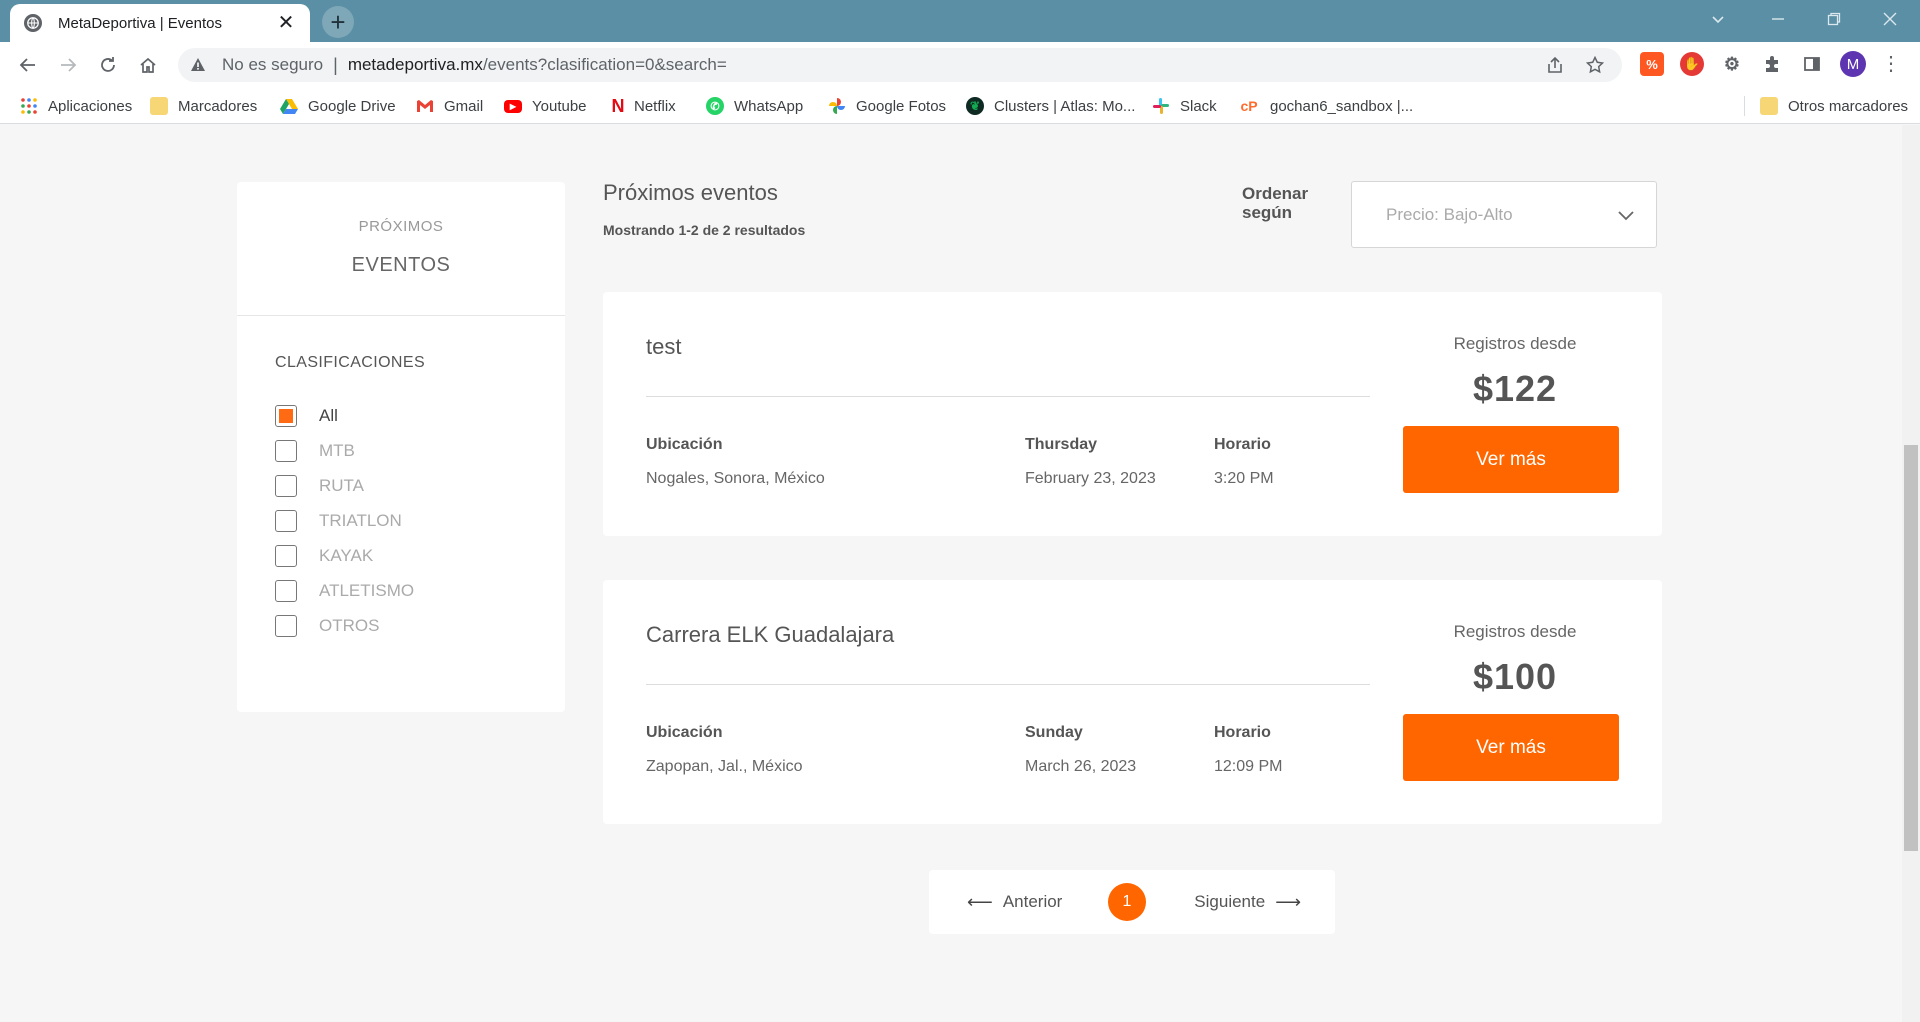 This screenshot has height=1022, width=1920. What do you see at coordinates (286, 23) in the screenshot?
I see `close-tab-icon: ✕` at bounding box center [286, 23].